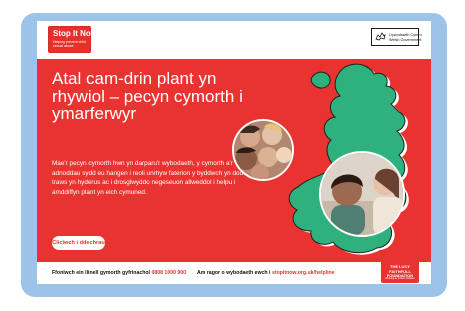 The height and width of the screenshot is (311, 465). I want to click on more-info-label: Am ragor o wybodaeth ewch i, so click(233, 273).